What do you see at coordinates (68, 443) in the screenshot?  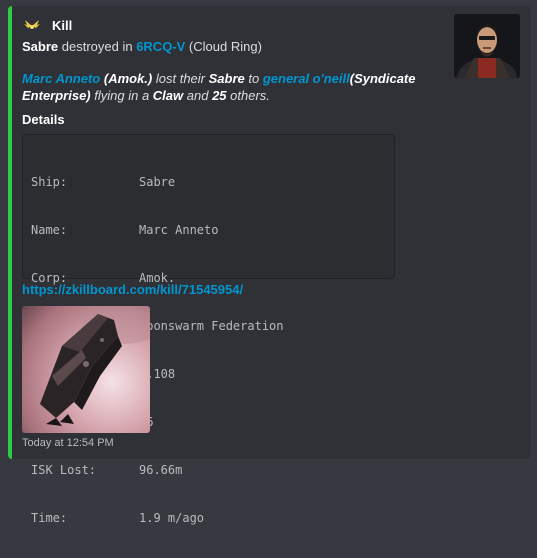 I see `embed-timestamp: Today at 12:54 PM` at bounding box center [68, 443].